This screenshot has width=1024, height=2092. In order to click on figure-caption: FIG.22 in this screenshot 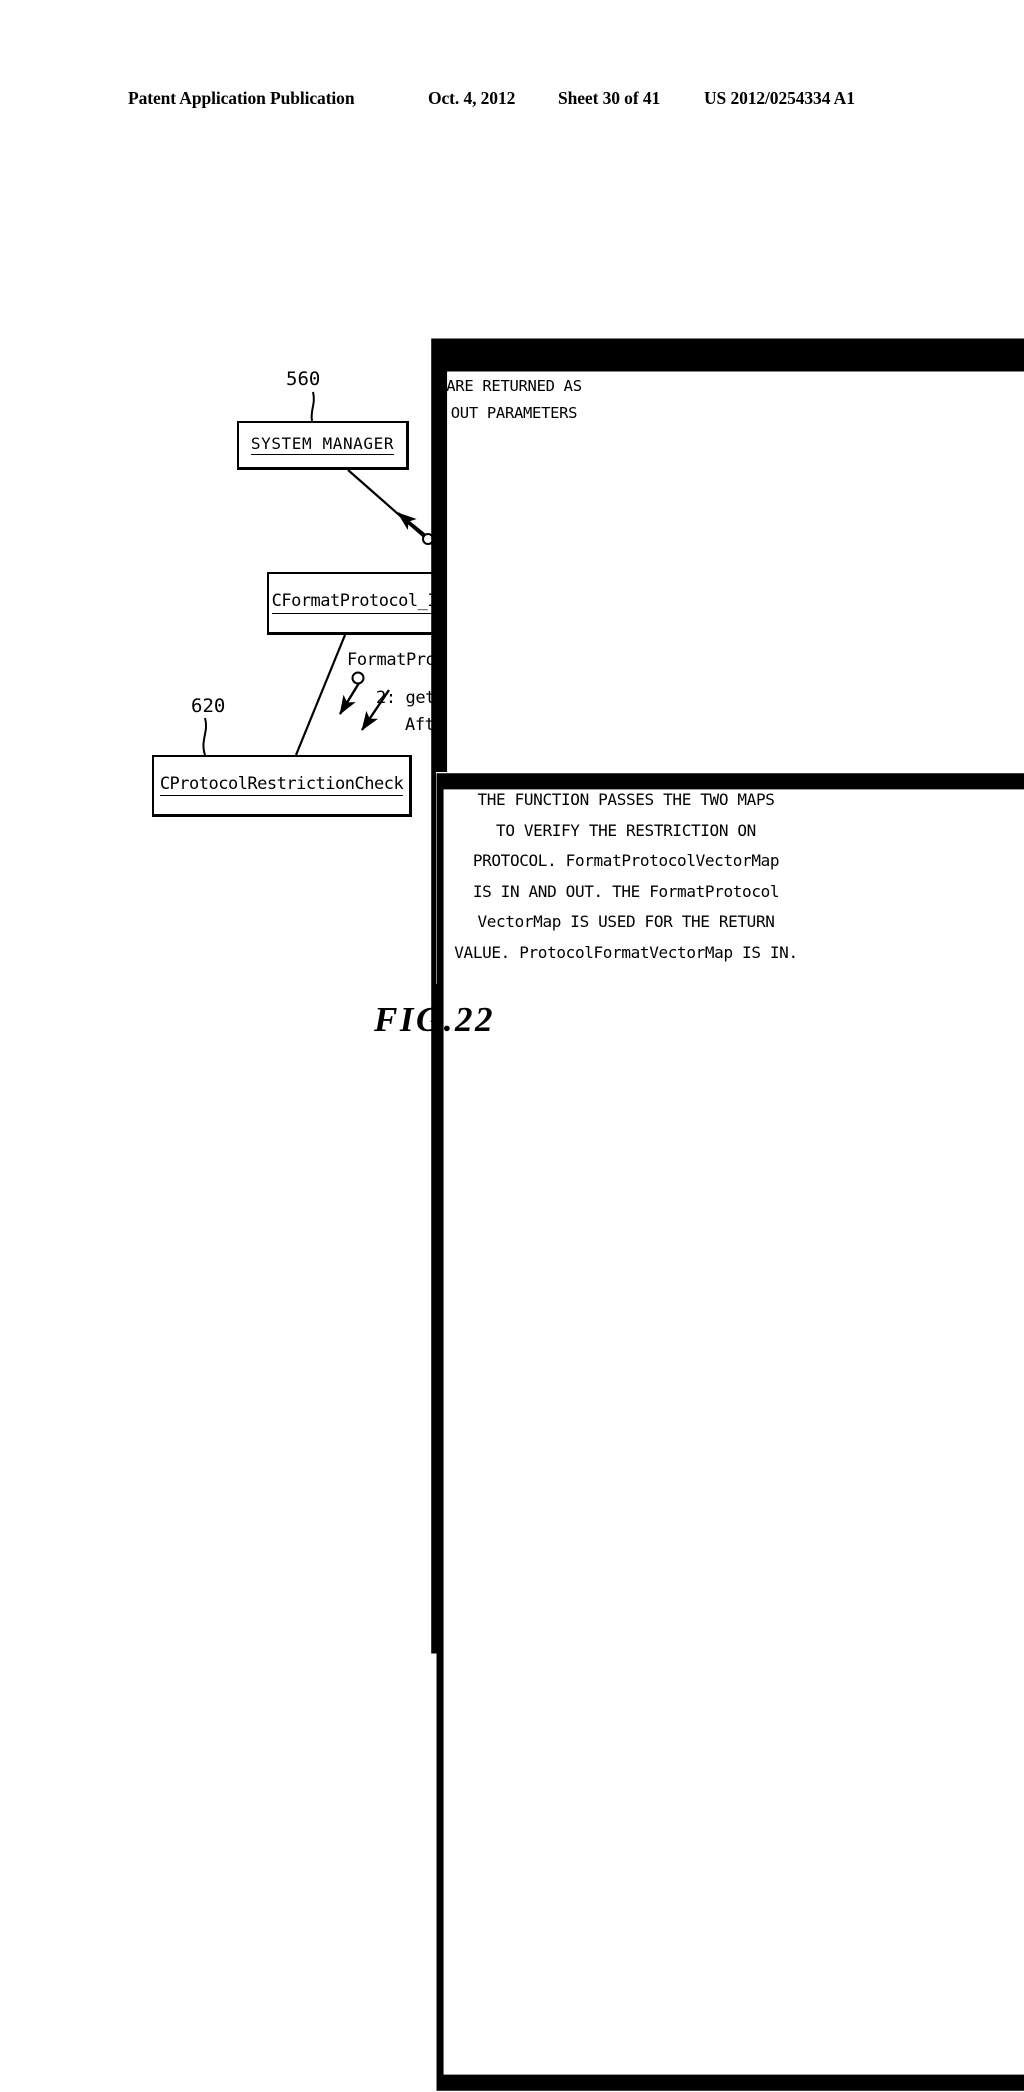, I will do `click(434, 1019)`.